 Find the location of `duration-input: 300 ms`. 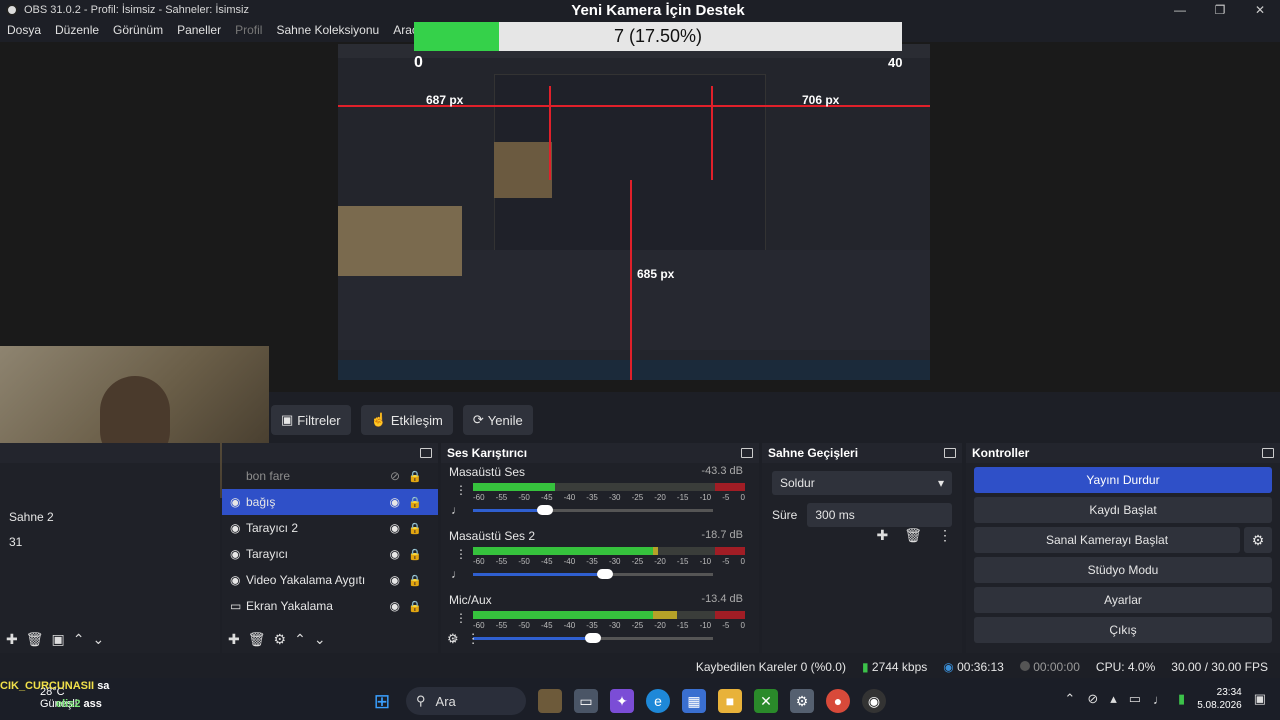

duration-input: 300 ms is located at coordinates (879, 515).